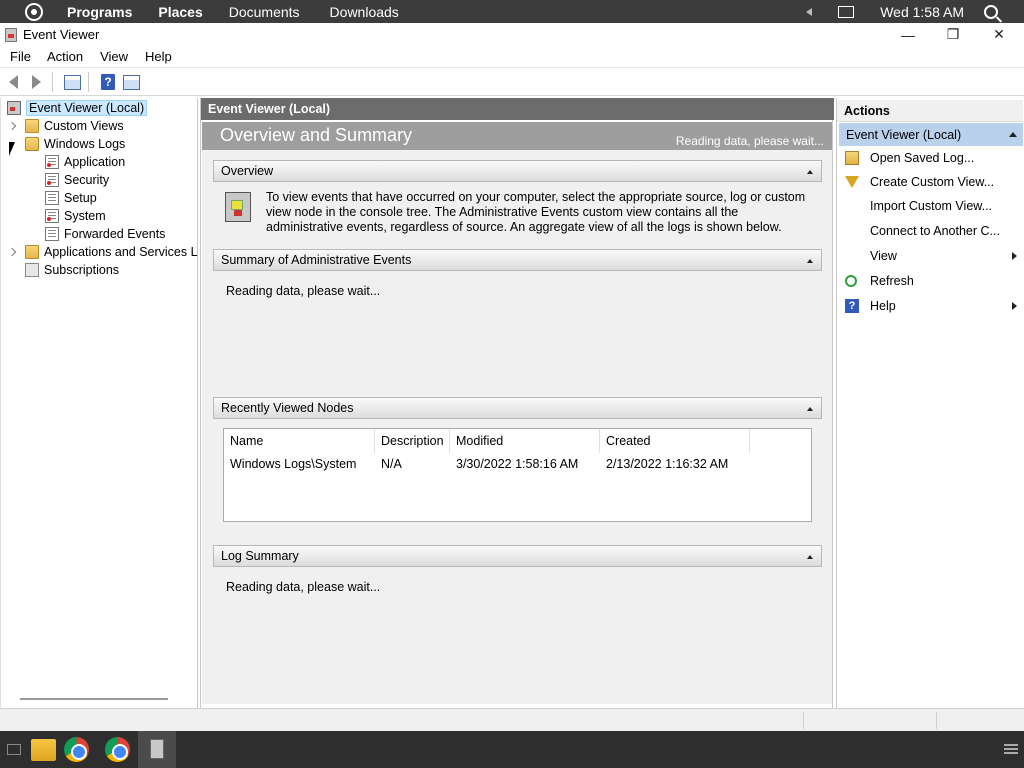  Describe the element at coordinates (412, 441) in the screenshot. I see `column-header-description: Description` at that location.